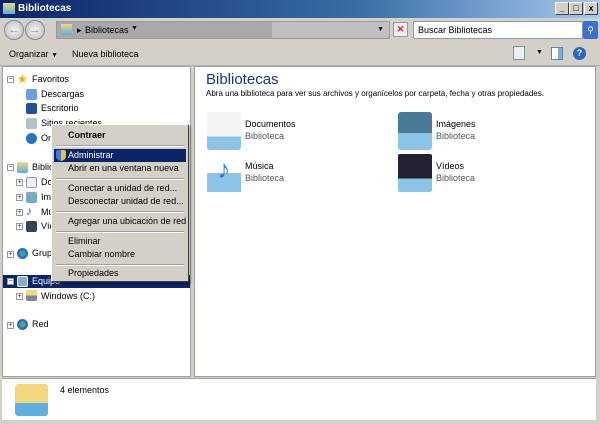 Image resolution: width=600 pixels, height=424 pixels. What do you see at coordinates (300, 9) in the screenshot?
I see `title-bar: Bibliotecas _ □ x` at bounding box center [300, 9].